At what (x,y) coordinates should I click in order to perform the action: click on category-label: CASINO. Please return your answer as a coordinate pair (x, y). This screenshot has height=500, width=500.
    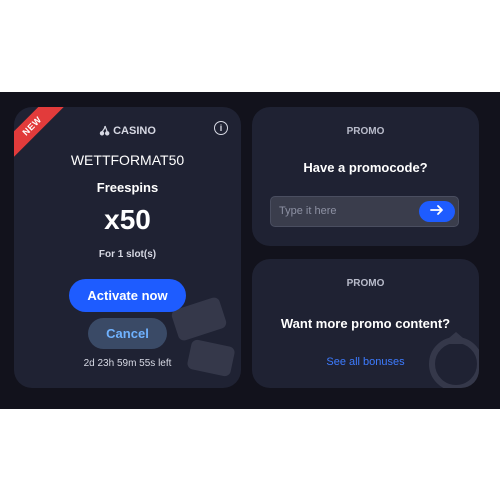
    Looking at the image, I should click on (127, 132).